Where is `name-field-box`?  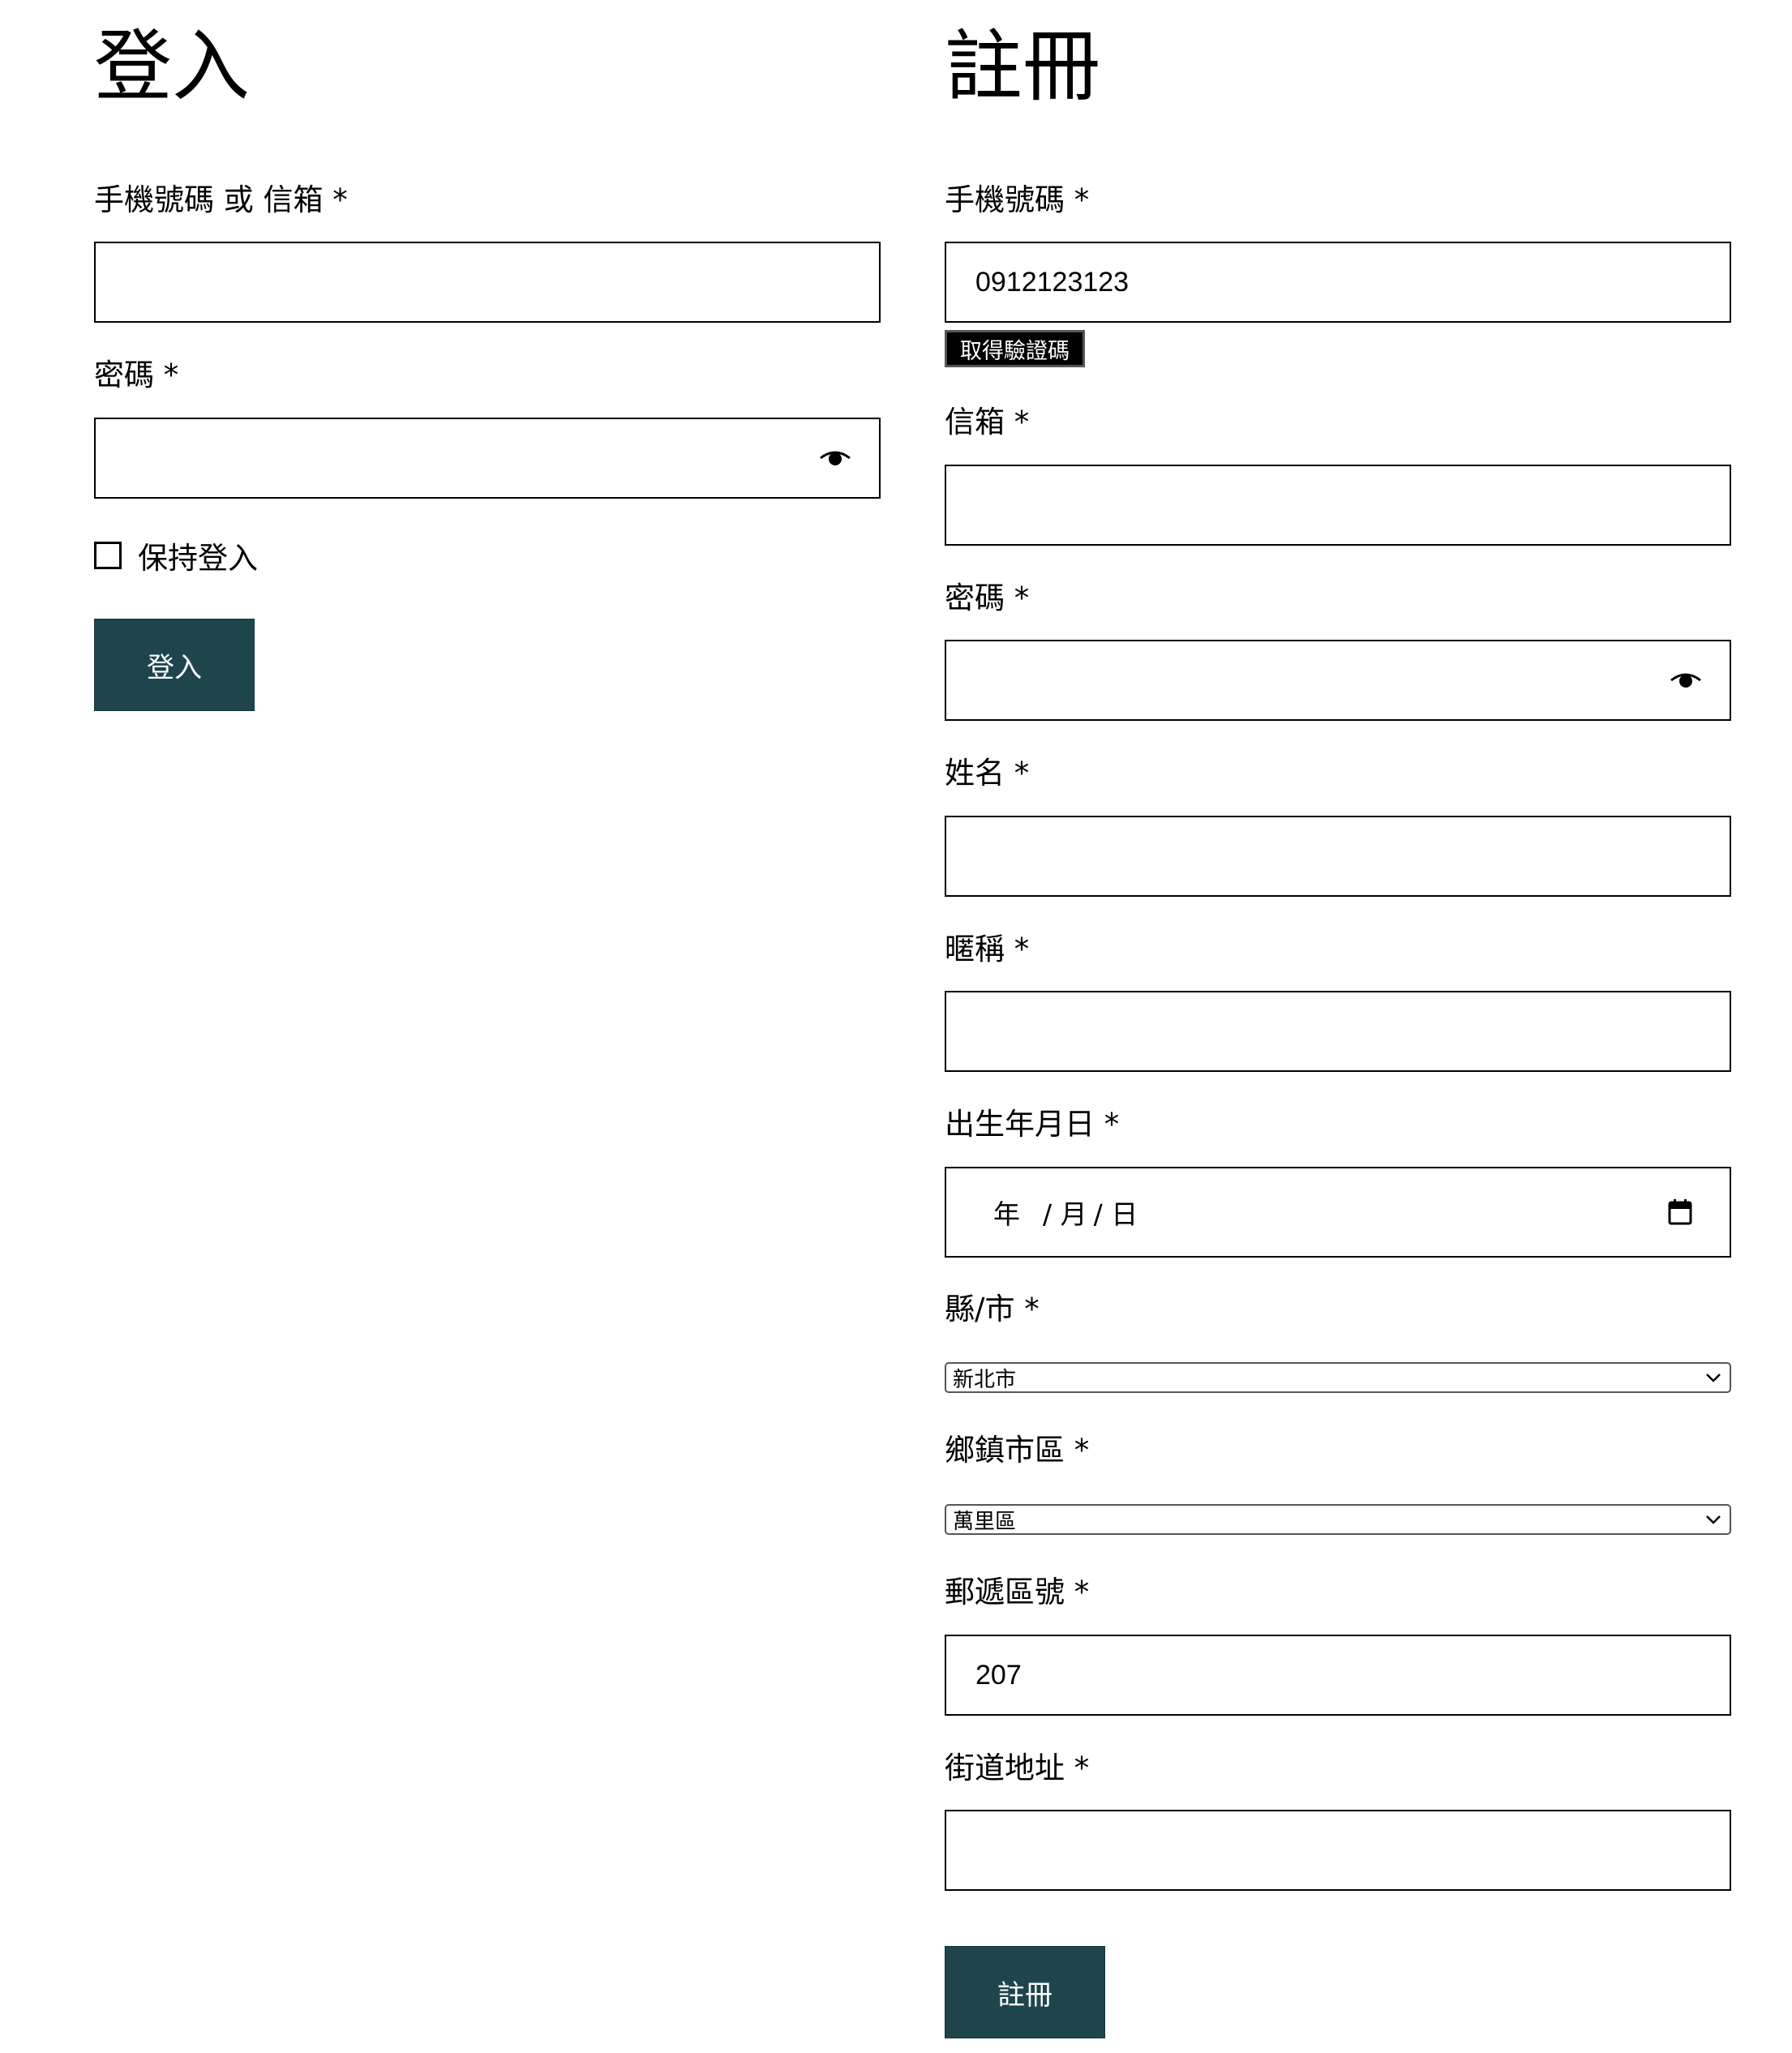
name-field-box is located at coordinates (1338, 856).